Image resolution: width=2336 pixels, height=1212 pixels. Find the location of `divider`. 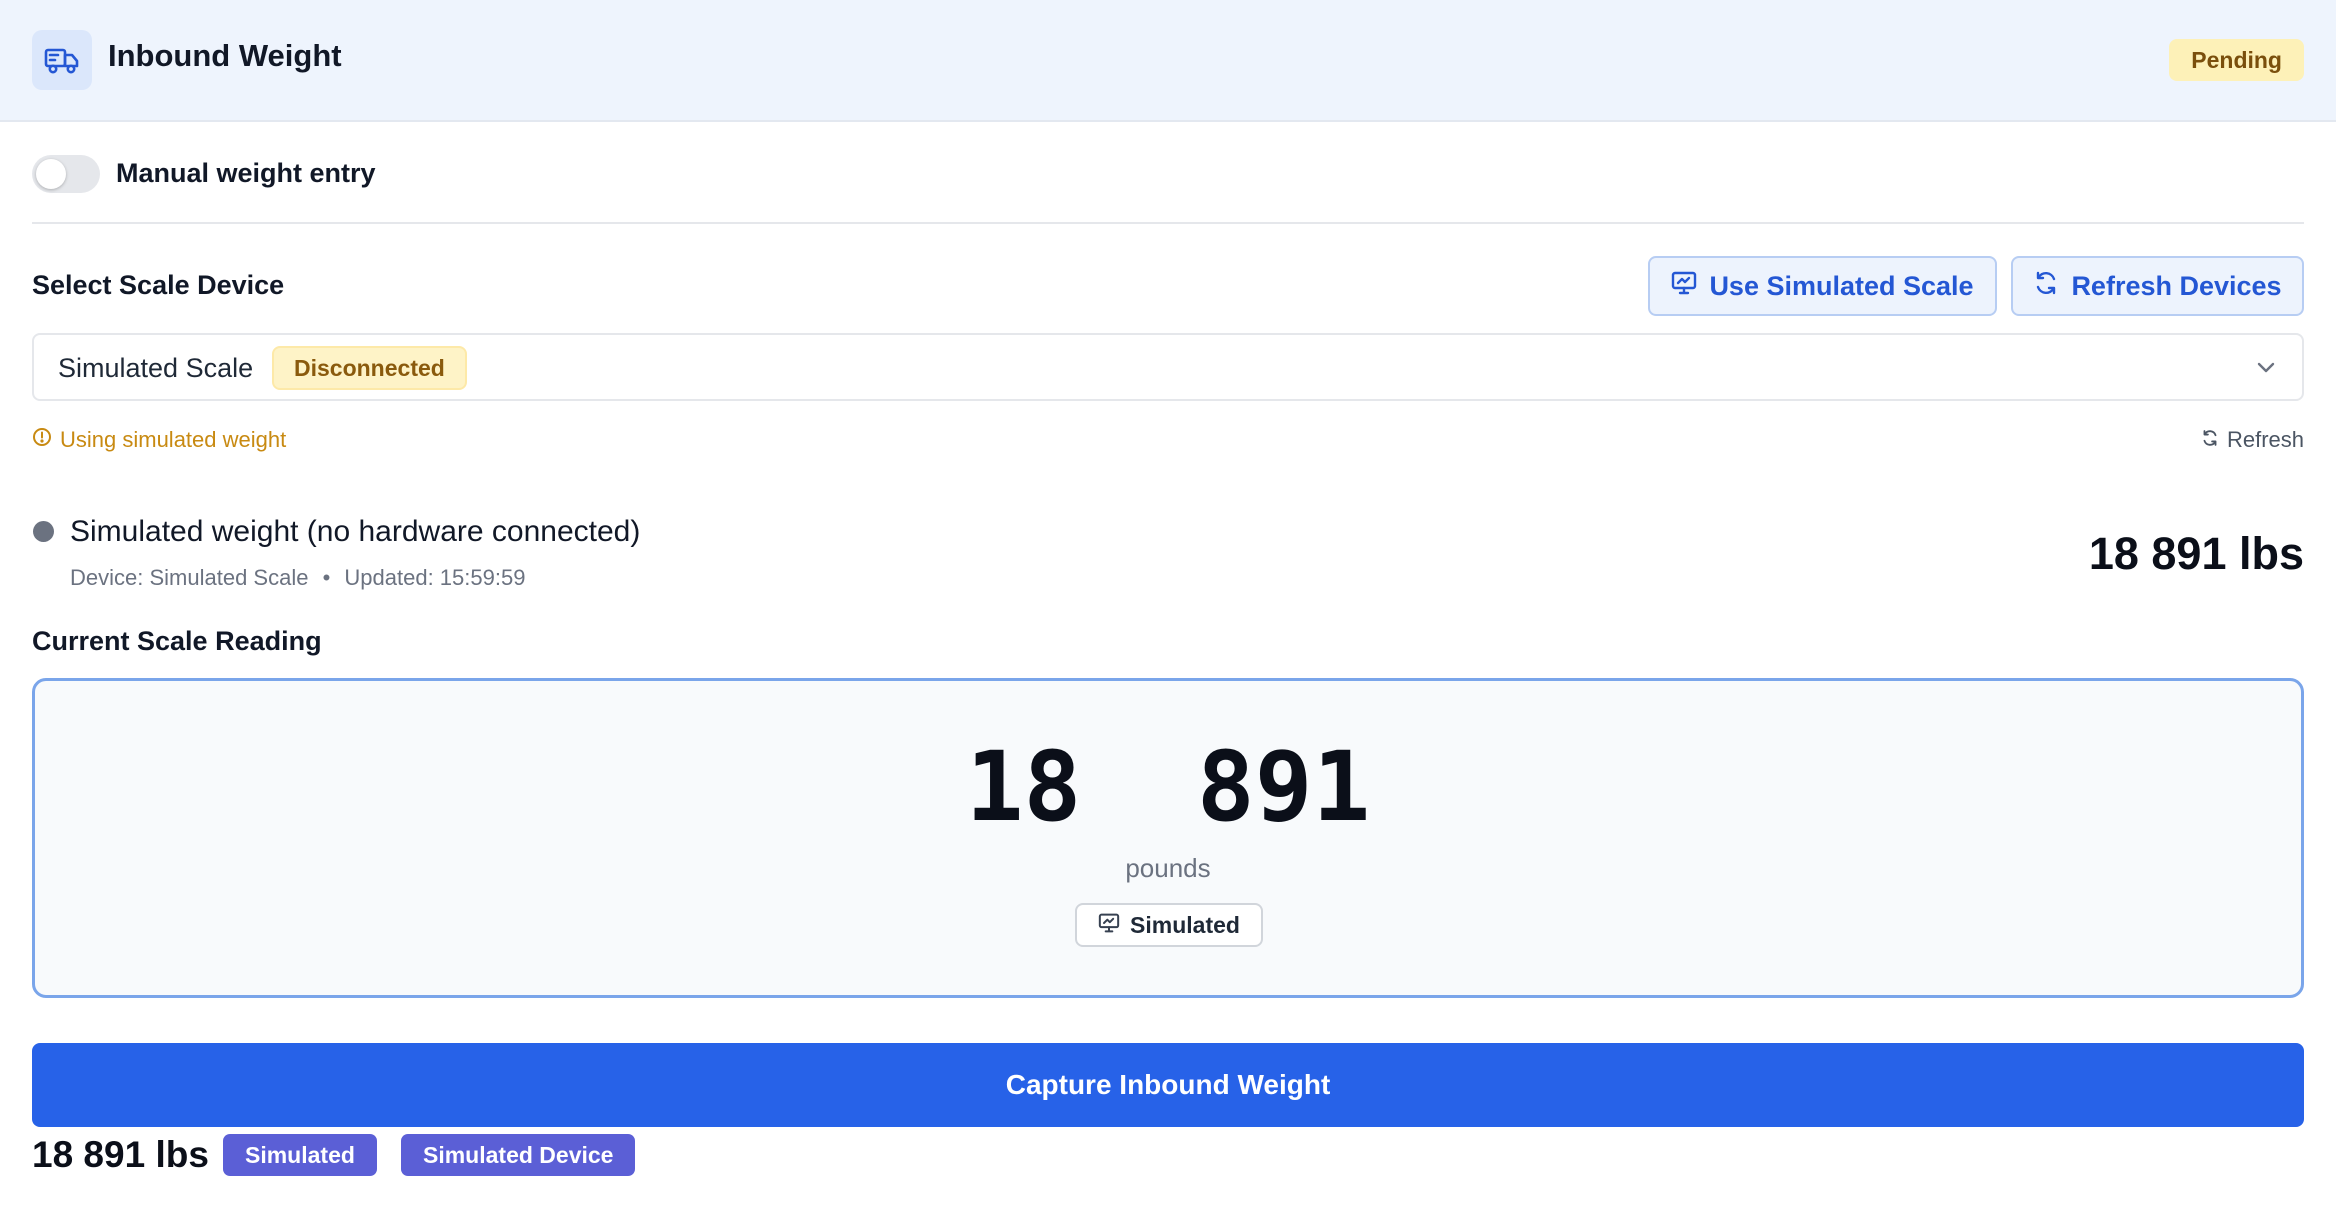

divider is located at coordinates (1168, 223).